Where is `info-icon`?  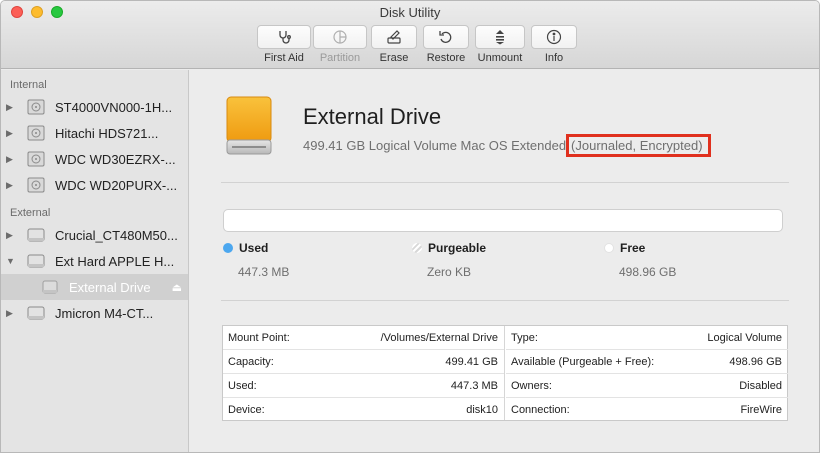
info-icon is located at coordinates (554, 37).